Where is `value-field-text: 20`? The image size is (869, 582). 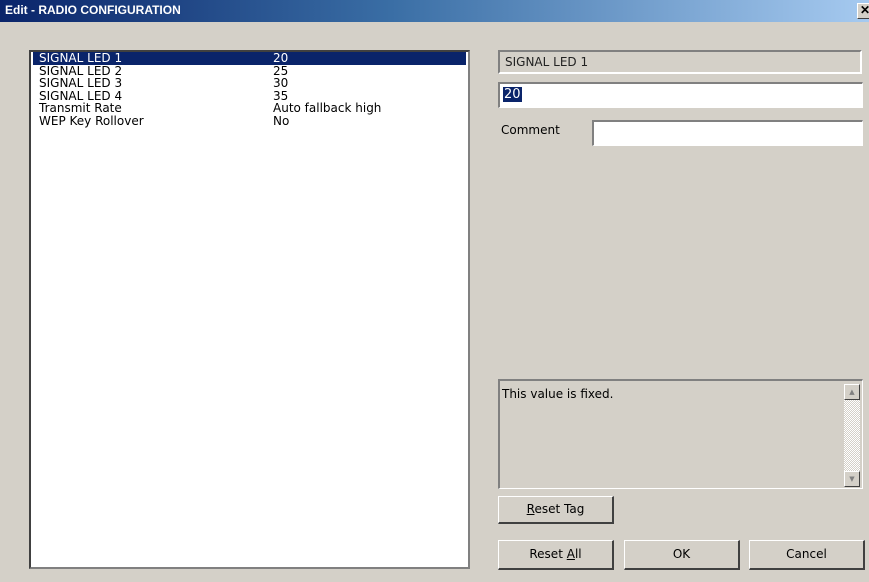 value-field-text: 20 is located at coordinates (512, 94).